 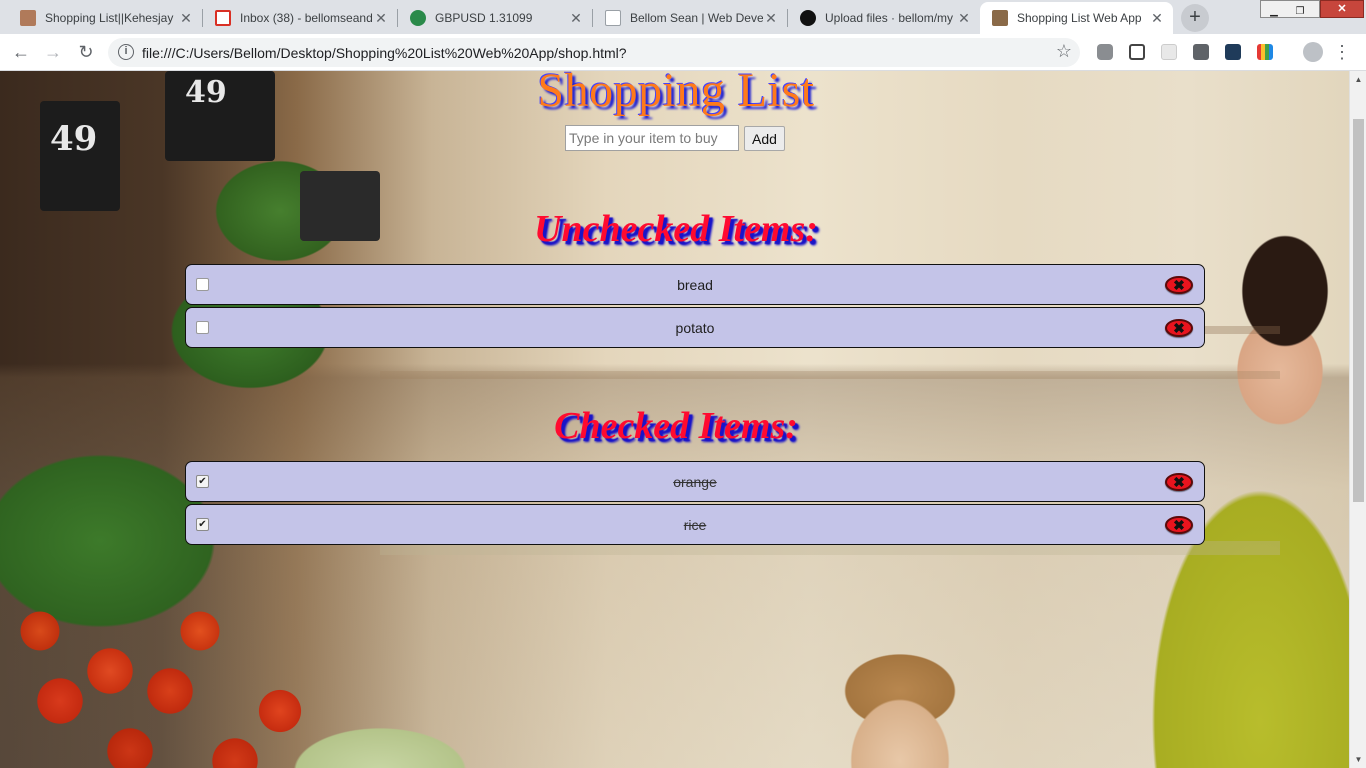 I want to click on checked-heading: Checked Items:, so click(x=676, y=426).